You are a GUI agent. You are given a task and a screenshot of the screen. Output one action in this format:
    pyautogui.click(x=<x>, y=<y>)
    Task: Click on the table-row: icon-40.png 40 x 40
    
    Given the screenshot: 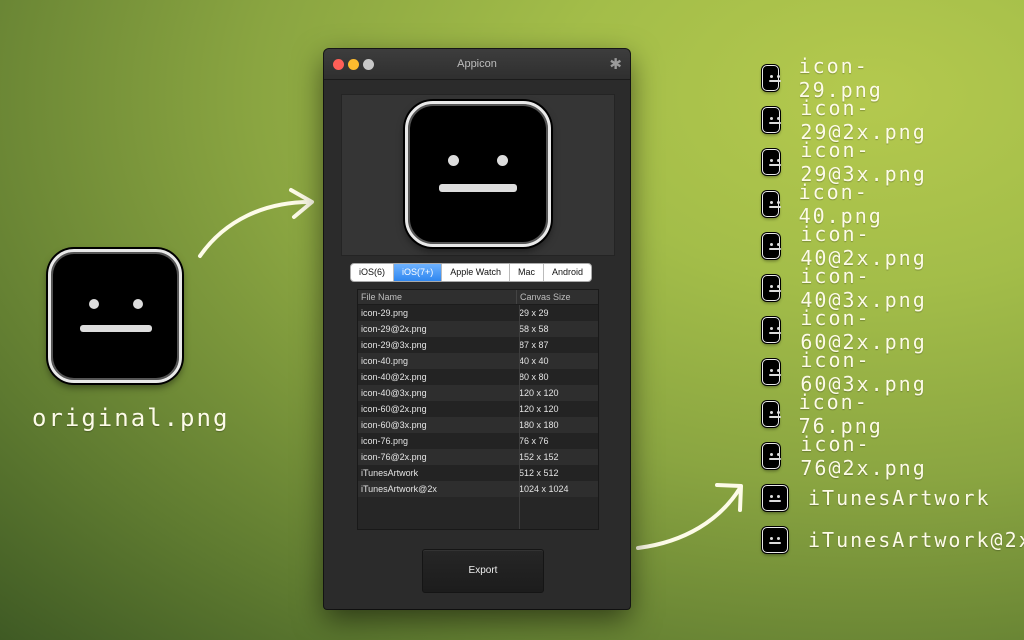 What is the action you would take?
    pyautogui.click(x=478, y=361)
    